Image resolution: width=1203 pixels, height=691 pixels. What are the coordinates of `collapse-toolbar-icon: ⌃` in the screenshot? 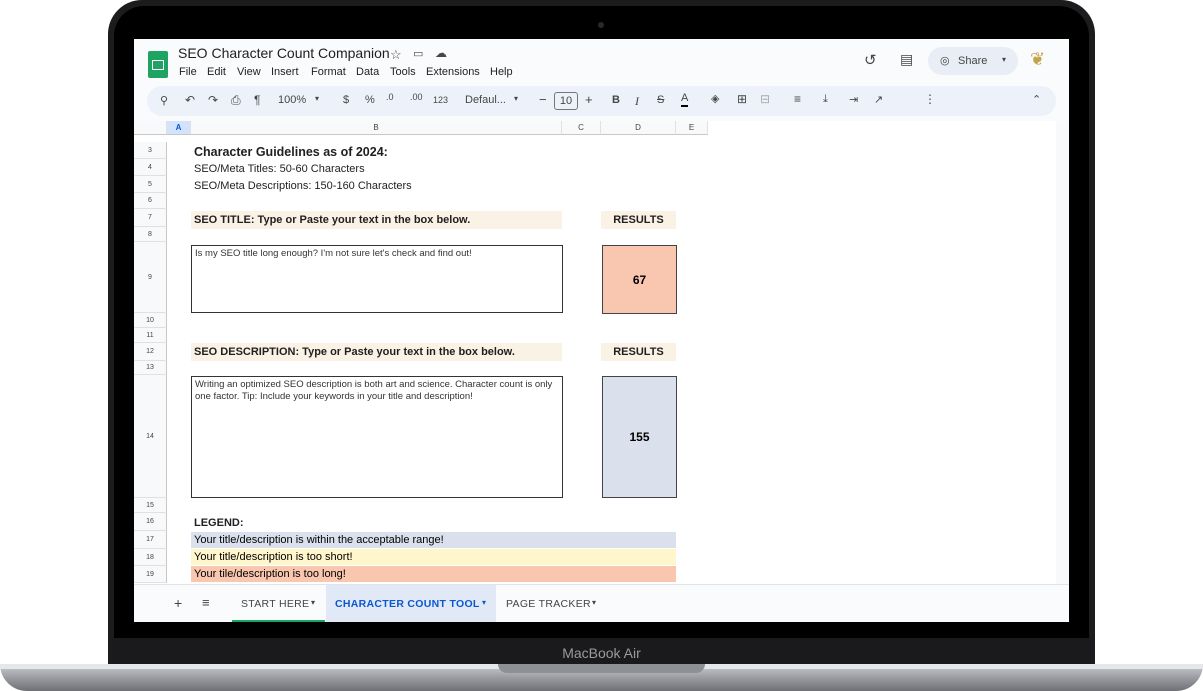 It's located at (1036, 99).